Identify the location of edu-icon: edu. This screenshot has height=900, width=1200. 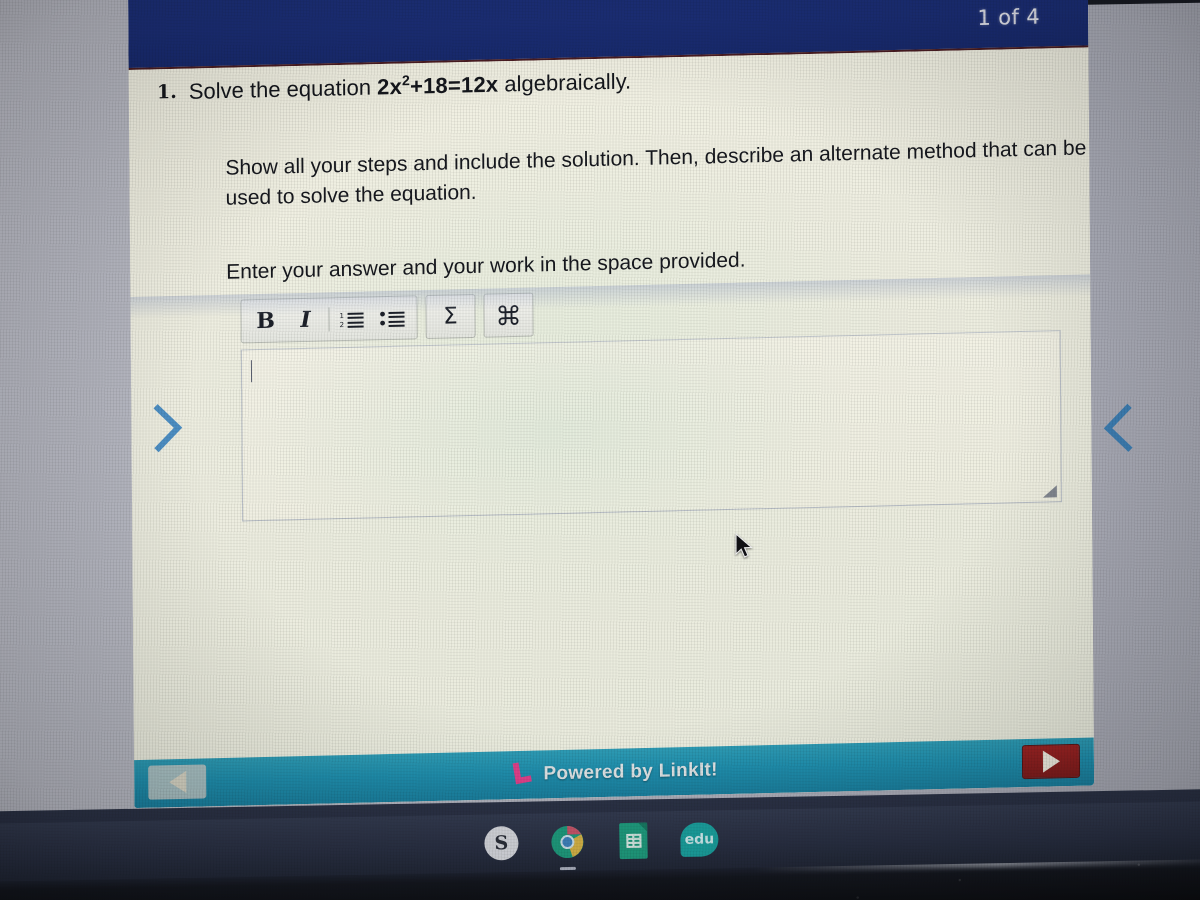
(699, 839).